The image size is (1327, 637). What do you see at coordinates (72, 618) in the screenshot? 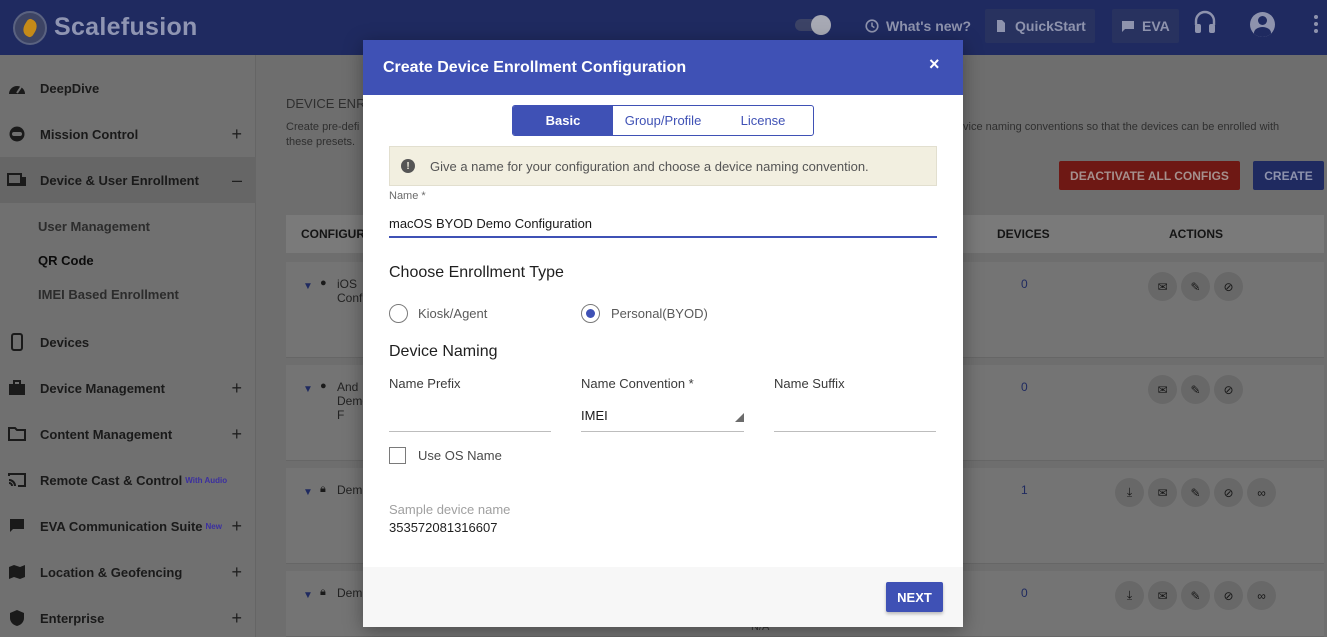
I see `sidebar-item-label: Enterprise` at bounding box center [72, 618].